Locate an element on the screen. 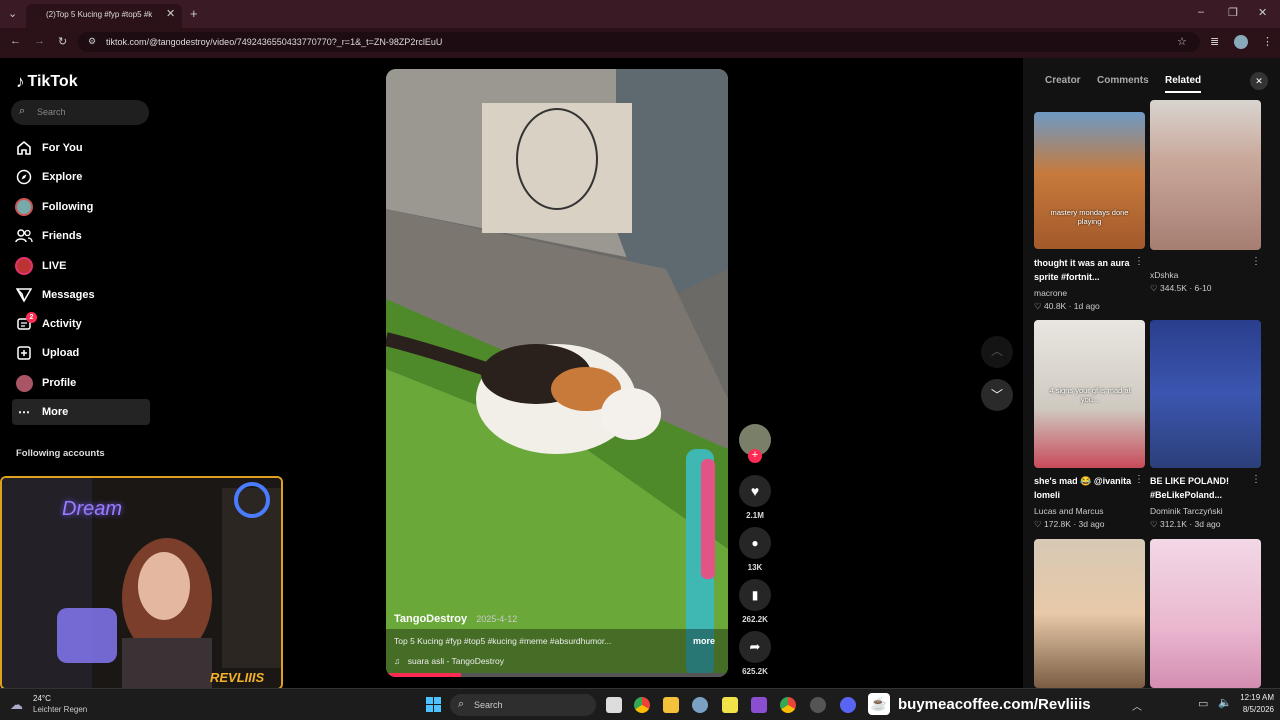  sidebar-item-following: Following is located at coordinates (81, 207).